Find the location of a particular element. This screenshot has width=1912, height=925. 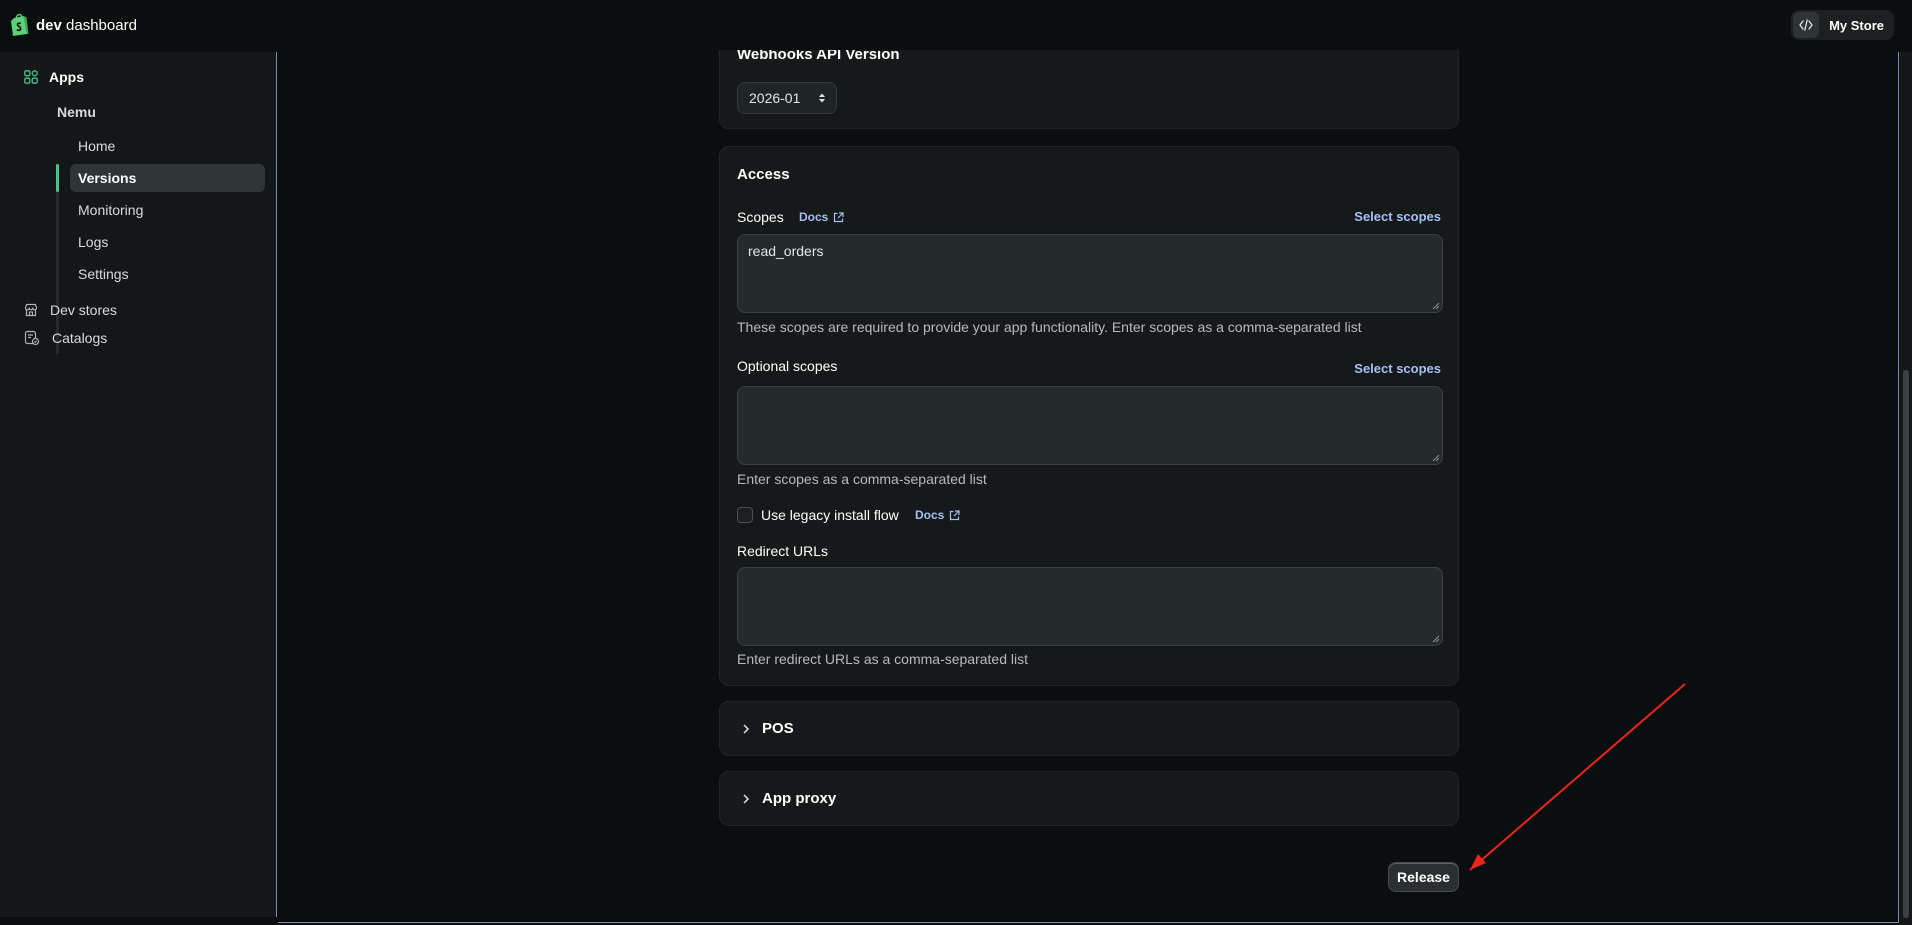

store-name: My Store is located at coordinates (1856, 25).